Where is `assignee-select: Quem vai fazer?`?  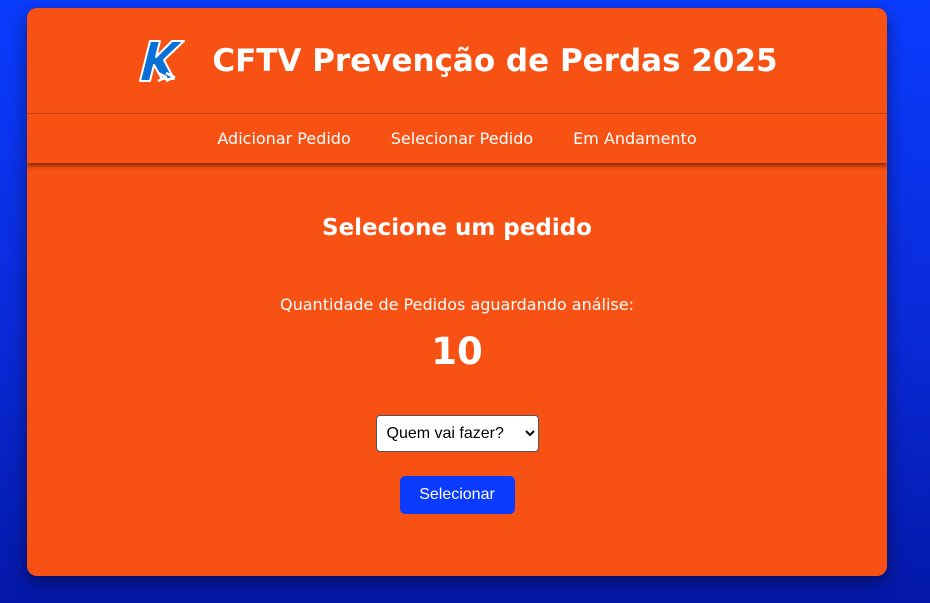
assignee-select: Quem vai fazer? is located at coordinates (457, 433).